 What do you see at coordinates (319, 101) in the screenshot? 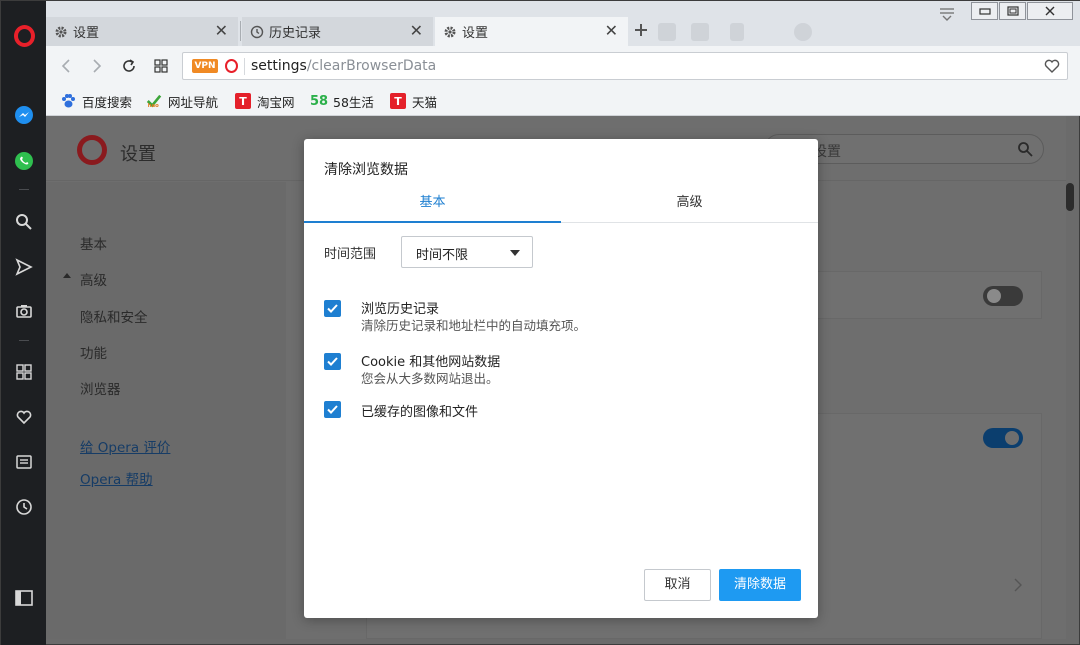
I see `58-icon: 58` at bounding box center [319, 101].